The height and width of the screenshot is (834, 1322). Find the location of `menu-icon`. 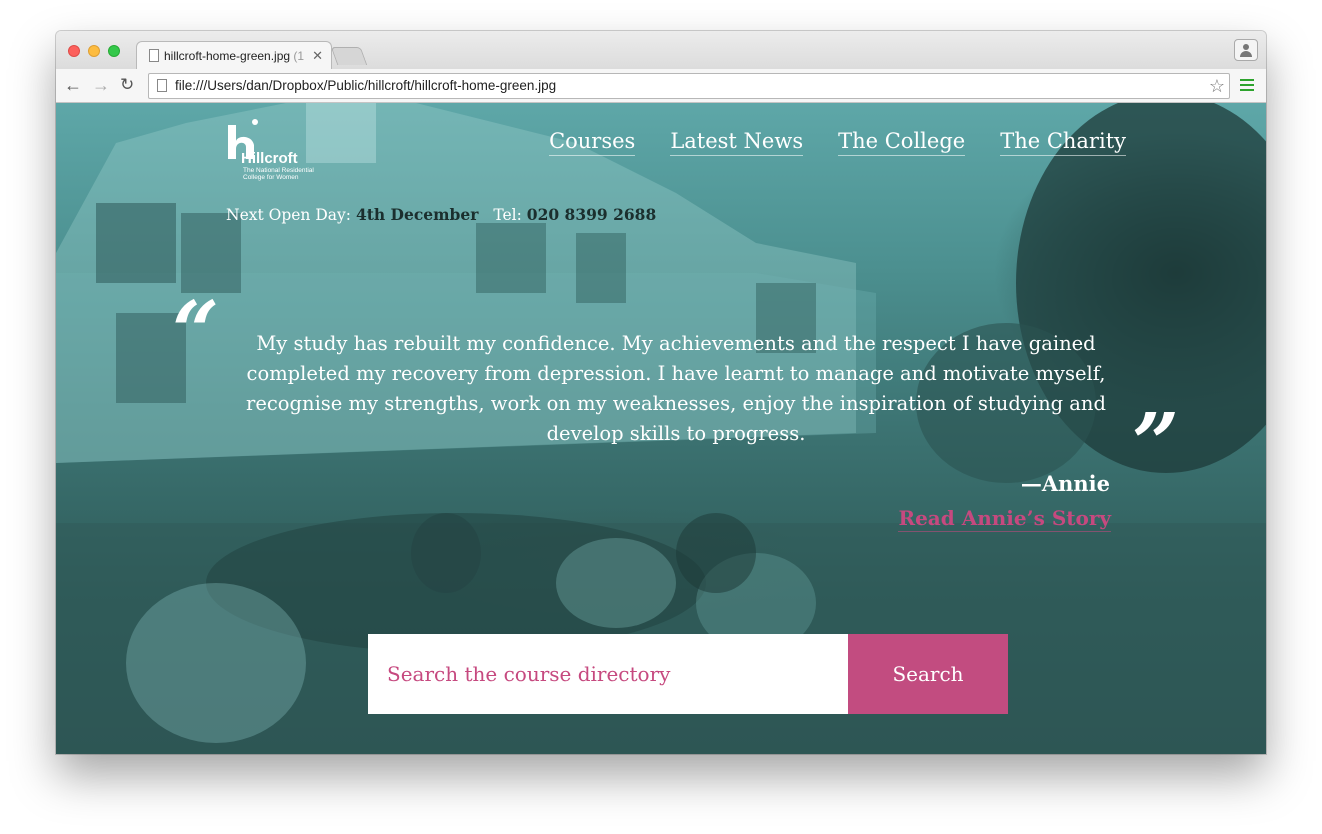

menu-icon is located at coordinates (1247, 86).